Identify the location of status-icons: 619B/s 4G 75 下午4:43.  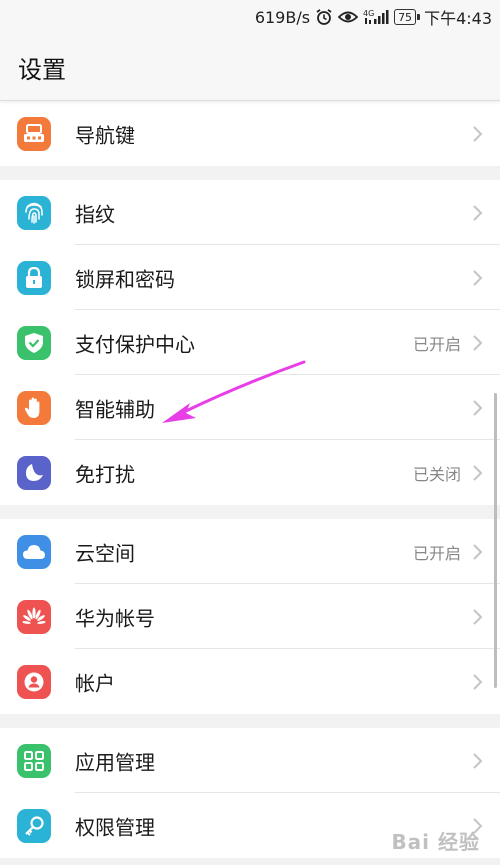
(373, 17).